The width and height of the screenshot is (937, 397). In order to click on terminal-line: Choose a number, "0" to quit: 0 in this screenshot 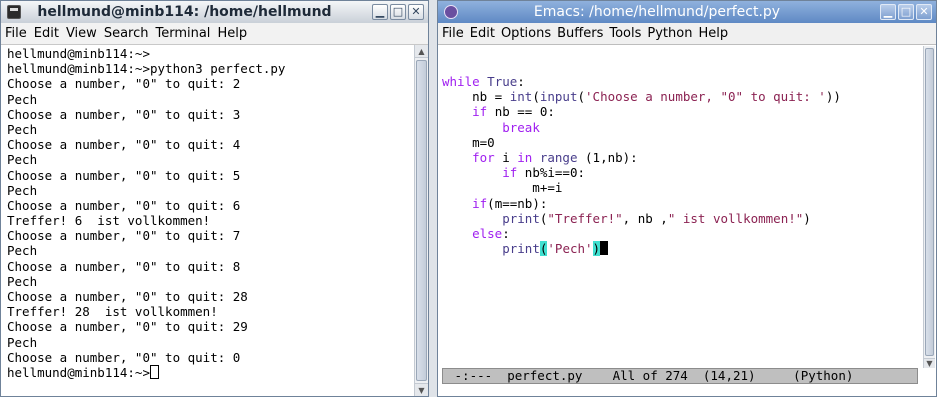, I will do `click(124, 357)`.